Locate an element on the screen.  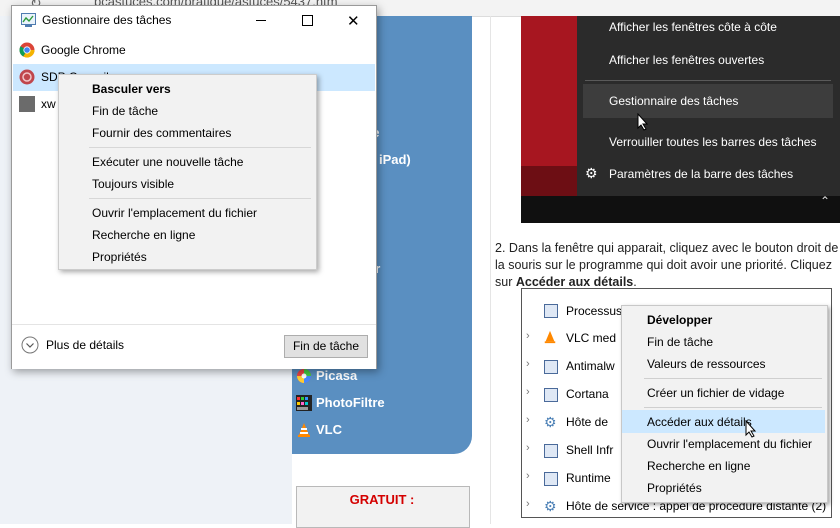
process-row-label: Processus is located at coordinates (594, 311).